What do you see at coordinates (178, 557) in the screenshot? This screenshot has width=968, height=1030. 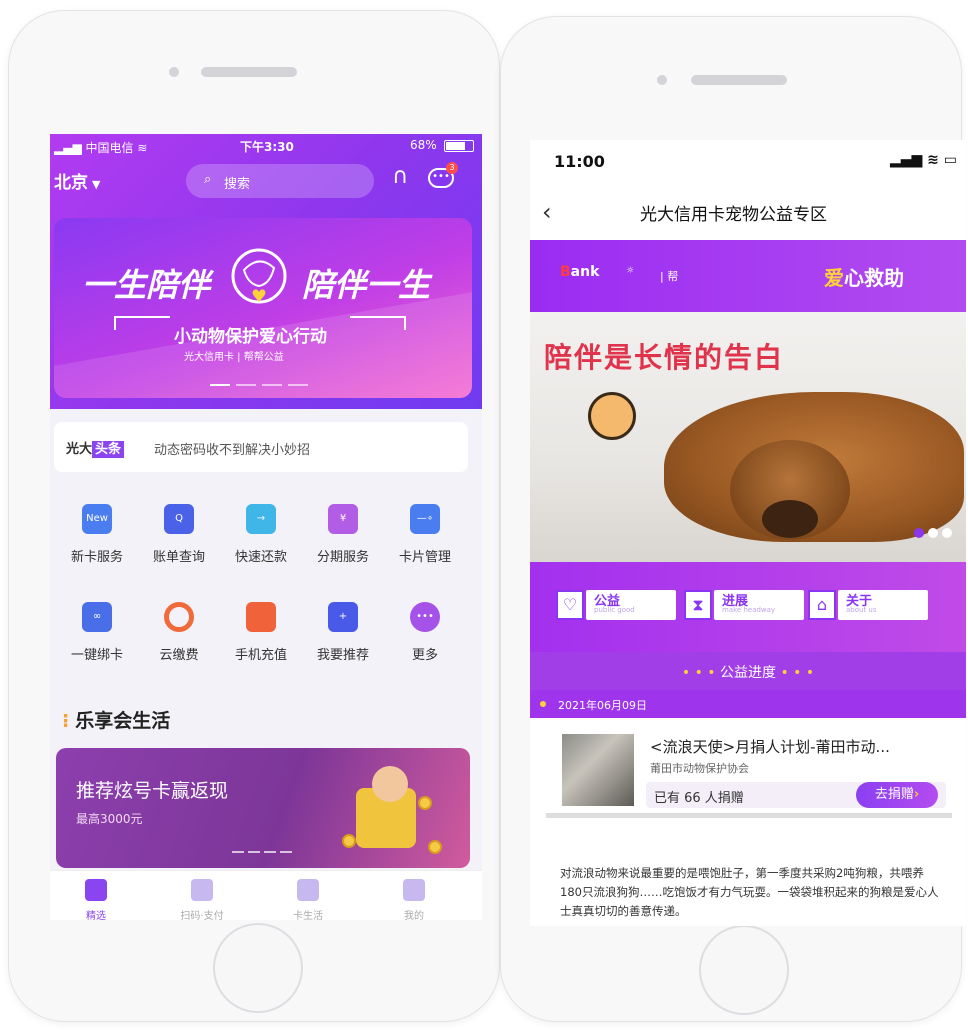 I see `service-label: 账单查询` at bounding box center [178, 557].